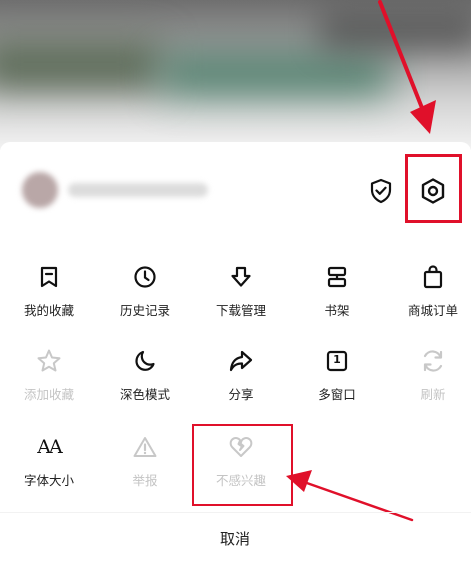 Image resolution: width=471 pixels, height=561 pixels. I want to click on menu-item-dark-mode: 深色模式, so click(145, 382).